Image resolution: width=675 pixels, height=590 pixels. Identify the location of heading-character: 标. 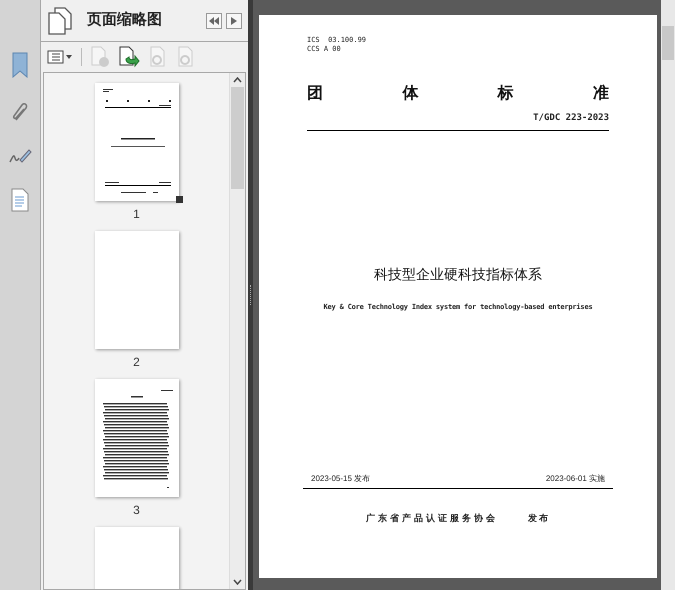
(506, 94).